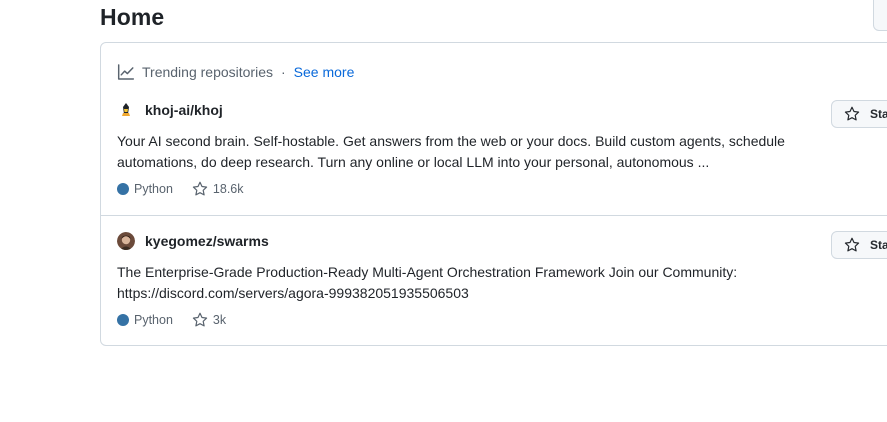 The width and height of the screenshot is (887, 422). I want to click on repo-heading: kyegomez/swarms, so click(193, 241).